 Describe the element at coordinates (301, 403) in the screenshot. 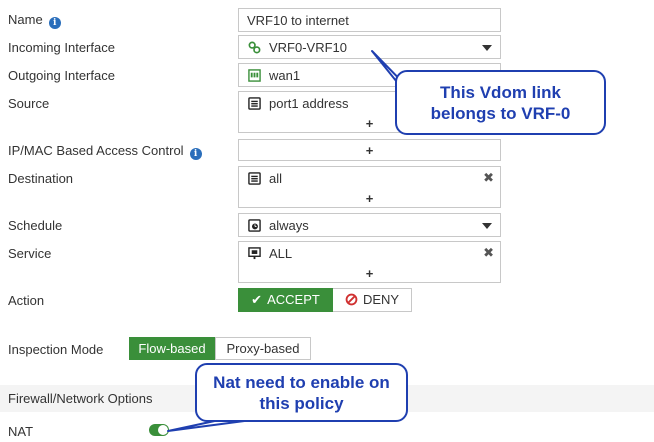

I see `nat-callout-line-2: this policy` at that location.